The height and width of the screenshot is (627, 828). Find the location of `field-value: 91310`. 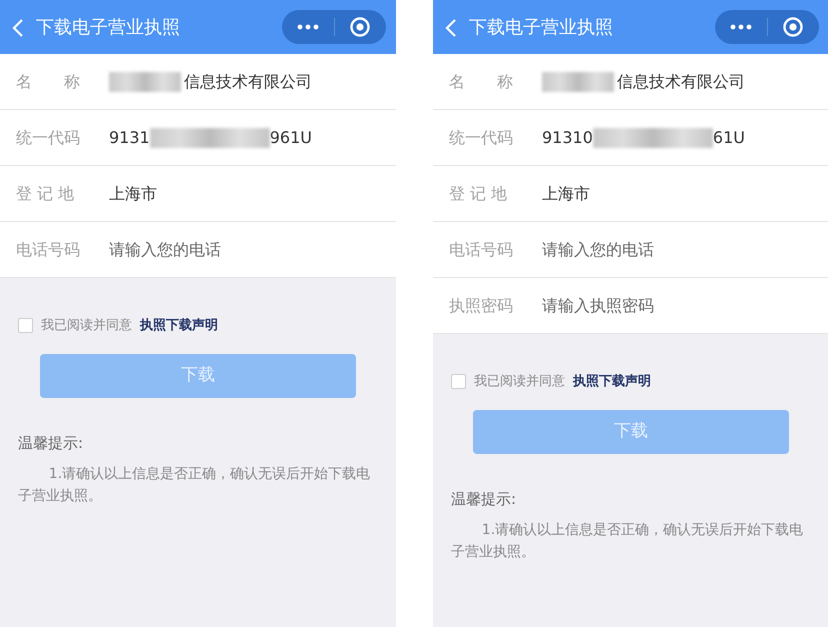

field-value: 91310 is located at coordinates (567, 137).